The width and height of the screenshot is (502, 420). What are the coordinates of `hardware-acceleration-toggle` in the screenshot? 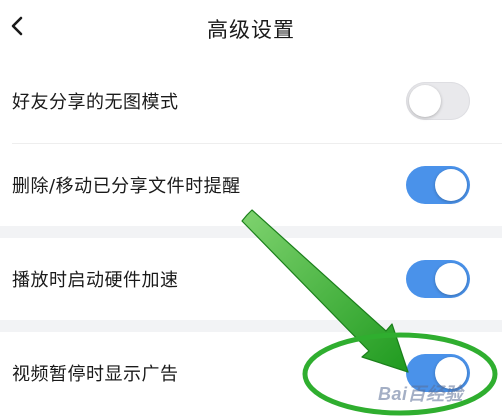 It's located at (438, 279).